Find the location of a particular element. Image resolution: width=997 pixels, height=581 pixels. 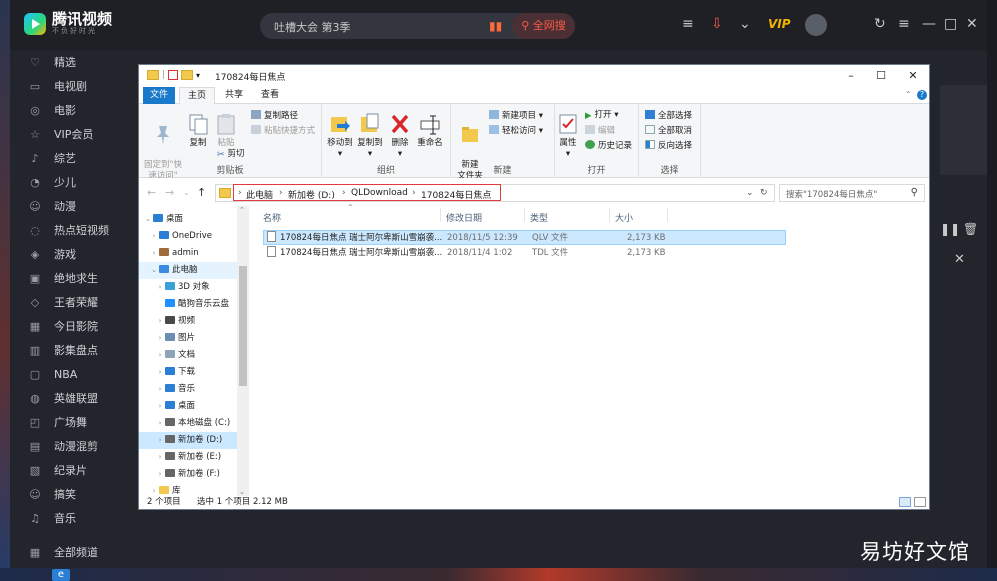

nav-item: ◇ 王者荣耀 is located at coordinates (72, 302).